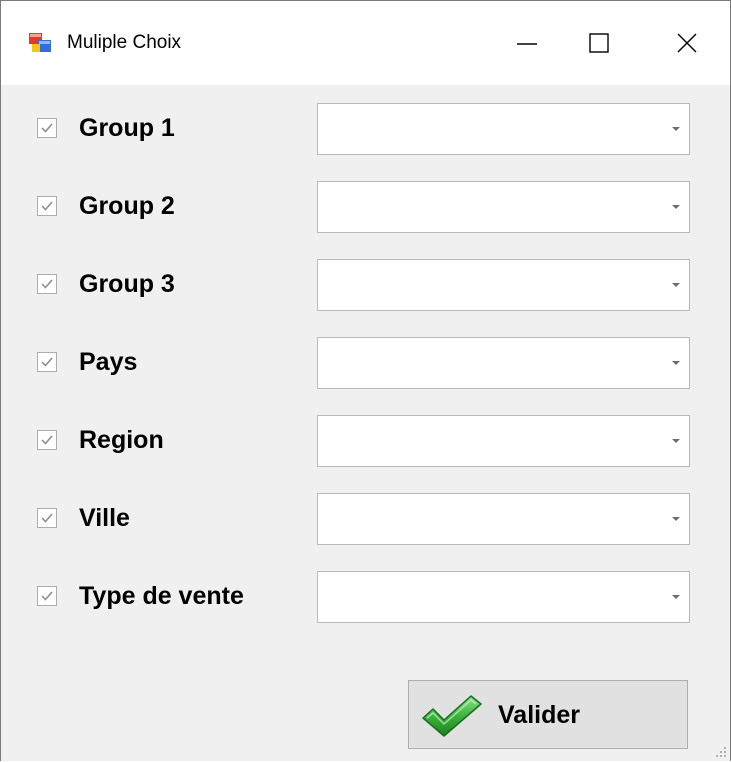  Describe the element at coordinates (127, 128) in the screenshot. I see `group-1-label: Group 1` at that location.